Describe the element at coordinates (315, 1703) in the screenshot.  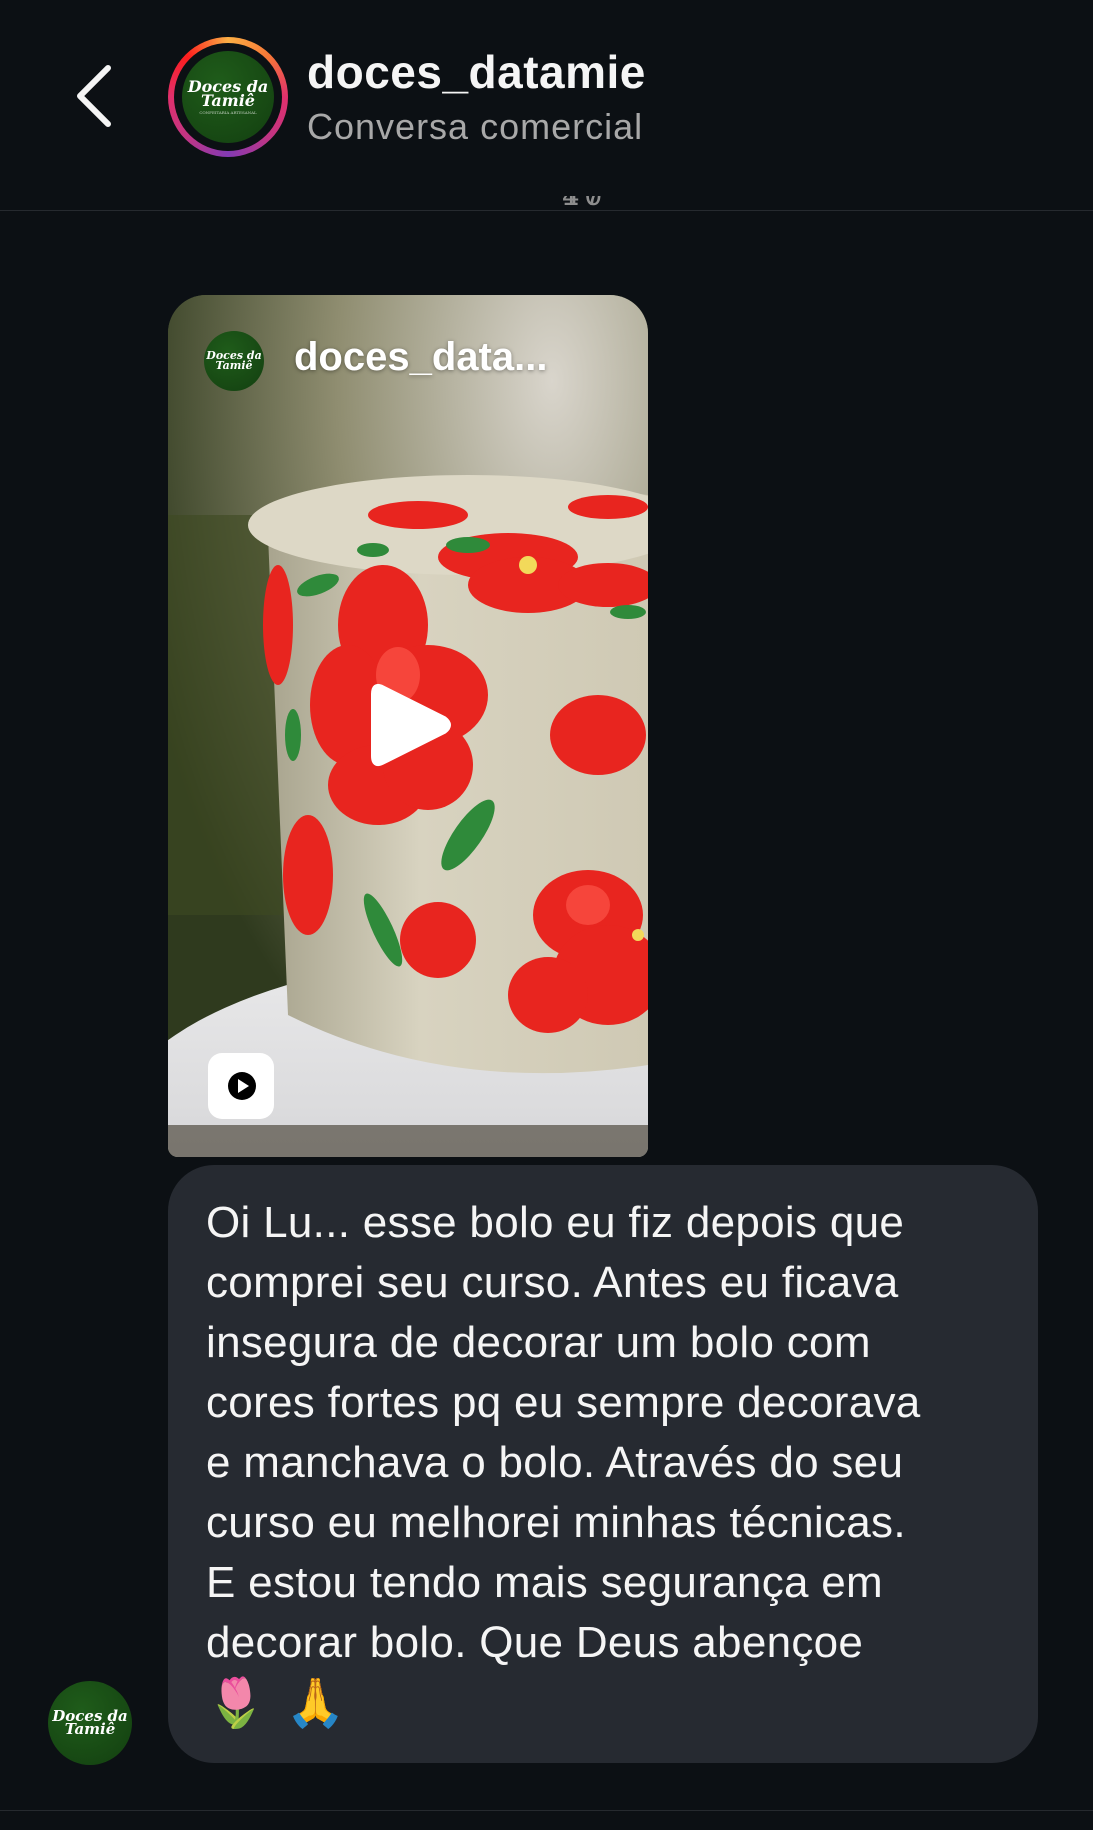
I see `praying-hands-emoji-icon: 🙏` at that location.